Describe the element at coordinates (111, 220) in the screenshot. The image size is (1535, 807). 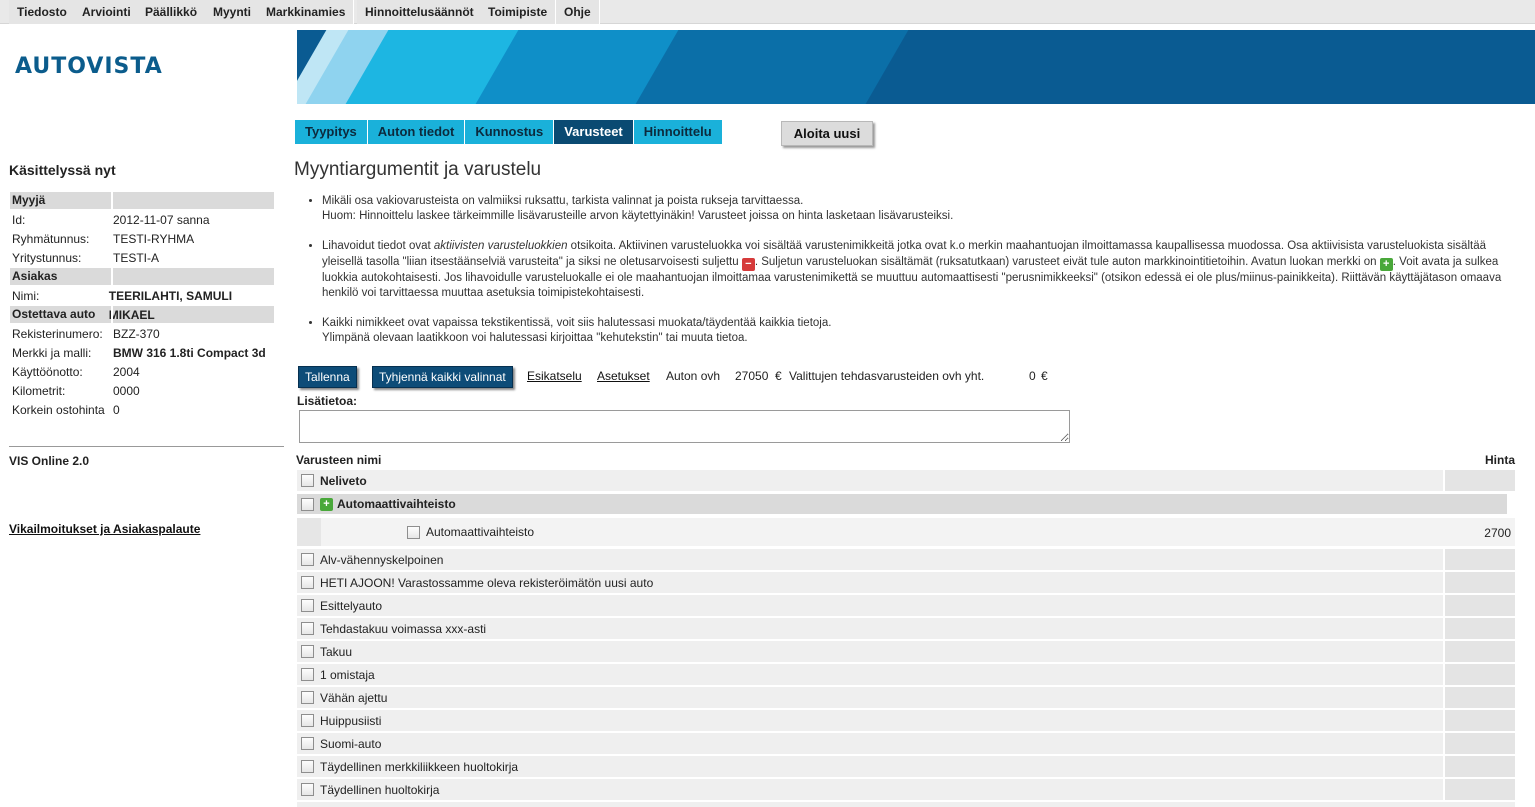
I see `info-row: Id: 2012-11-07 sanna` at that location.